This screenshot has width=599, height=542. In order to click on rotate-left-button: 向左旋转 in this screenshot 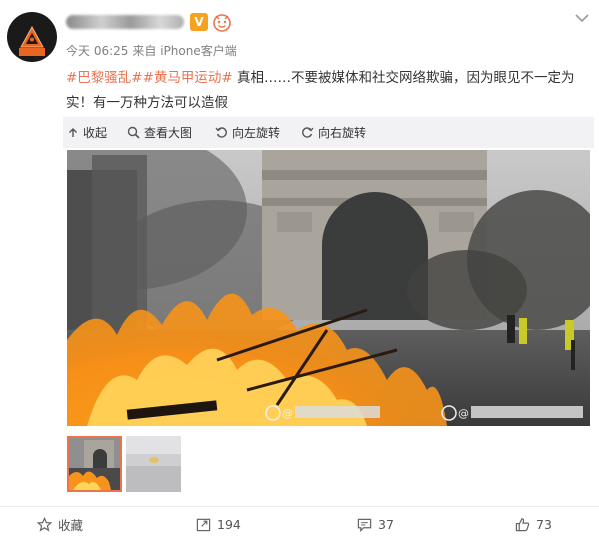, I will do `click(247, 132)`.